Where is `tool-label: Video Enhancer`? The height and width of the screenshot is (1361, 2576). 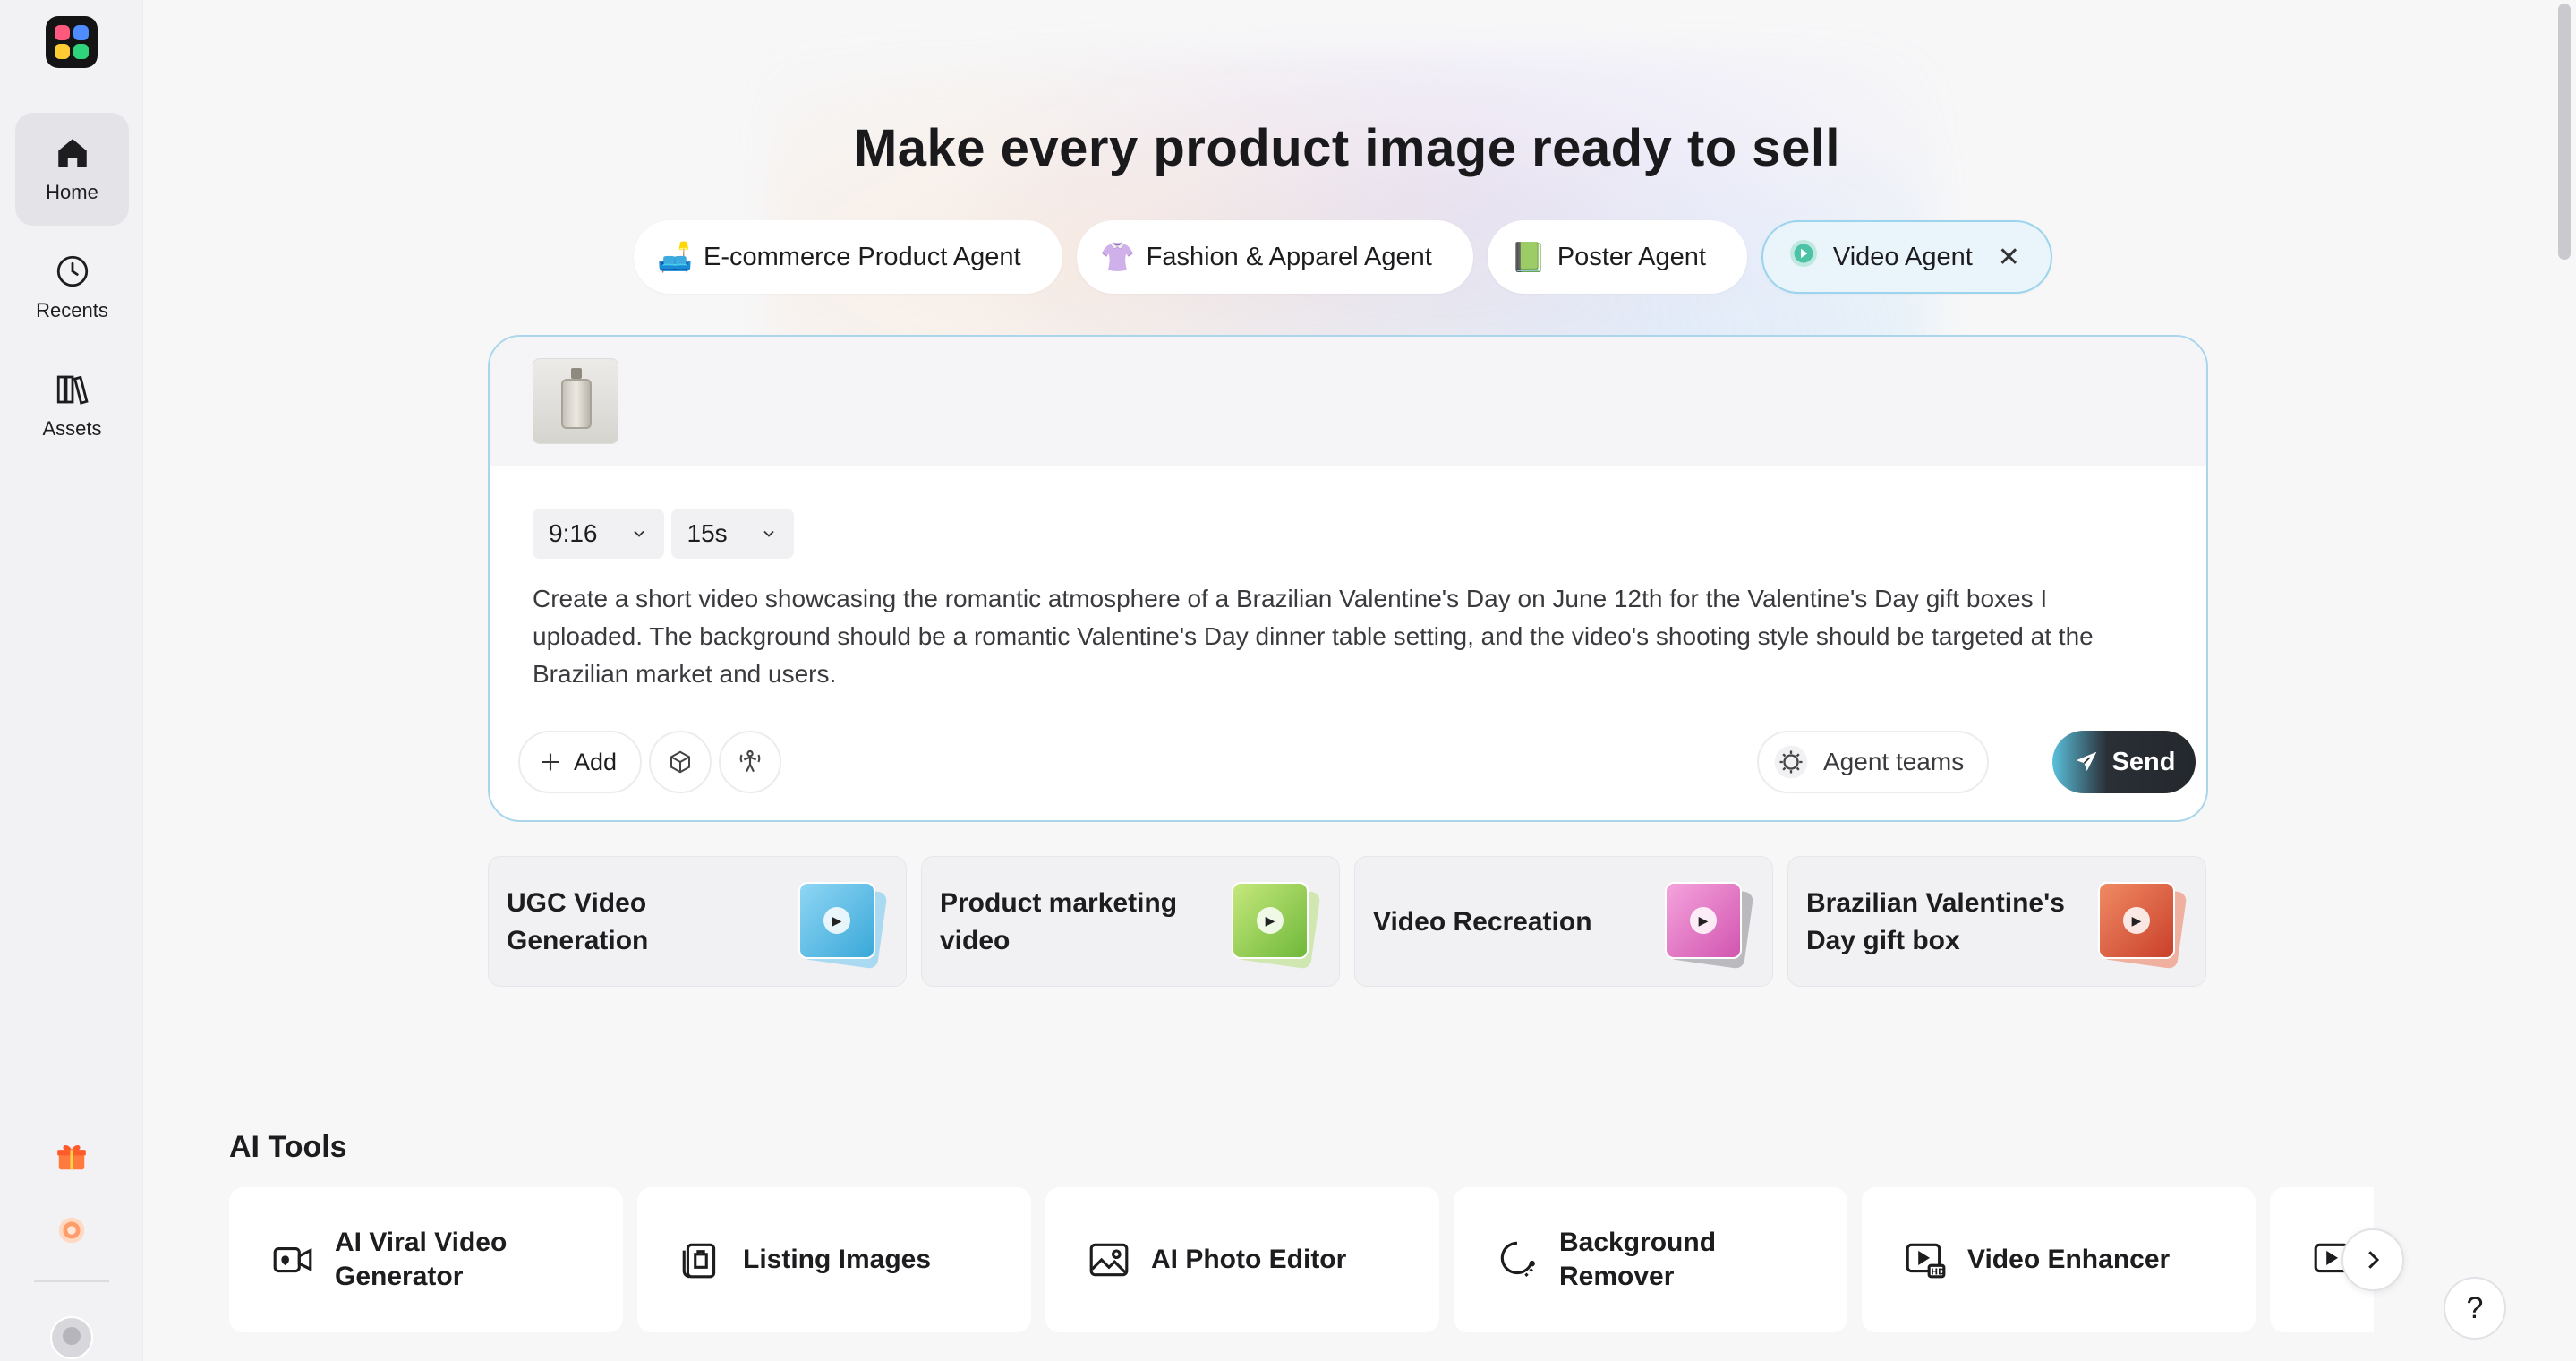 tool-label: Video Enhancer is located at coordinates (2069, 1259).